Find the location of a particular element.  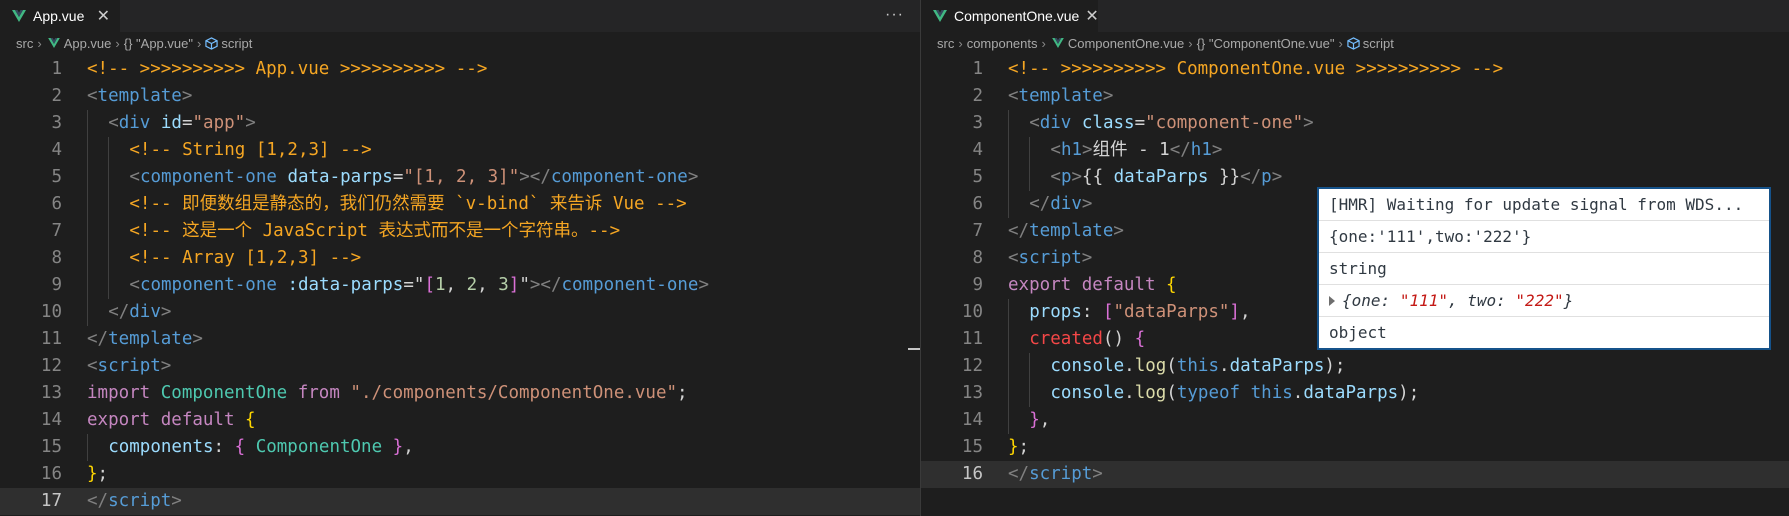

tab-label: App.vue is located at coordinates (59, 16).